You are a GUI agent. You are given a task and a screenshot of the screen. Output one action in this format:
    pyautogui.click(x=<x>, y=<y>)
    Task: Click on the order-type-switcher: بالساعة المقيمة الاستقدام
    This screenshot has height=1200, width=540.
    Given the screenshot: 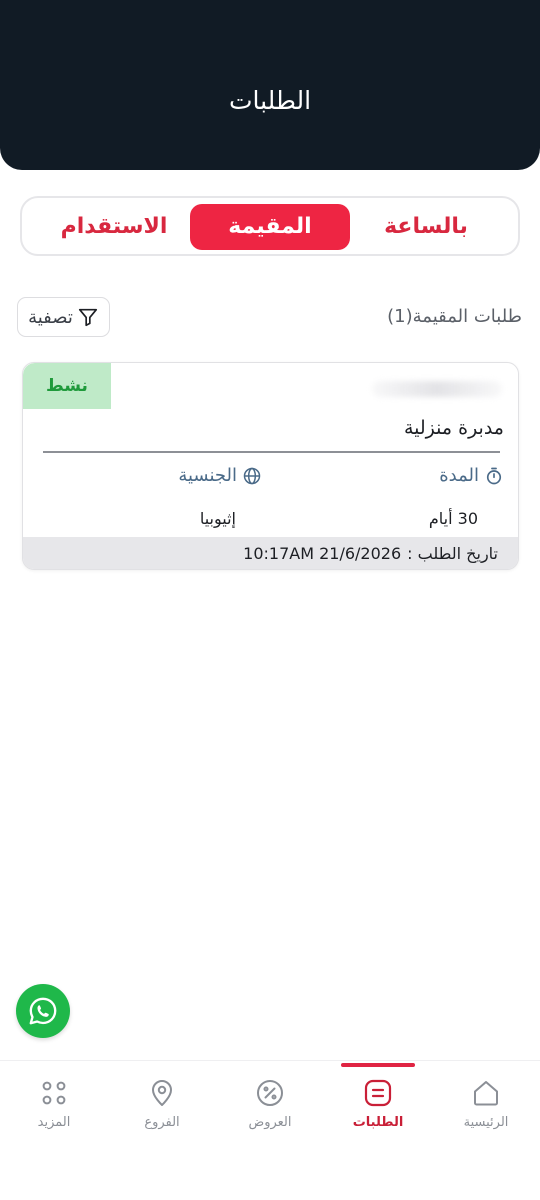 What is the action you would take?
    pyautogui.click(x=270, y=226)
    